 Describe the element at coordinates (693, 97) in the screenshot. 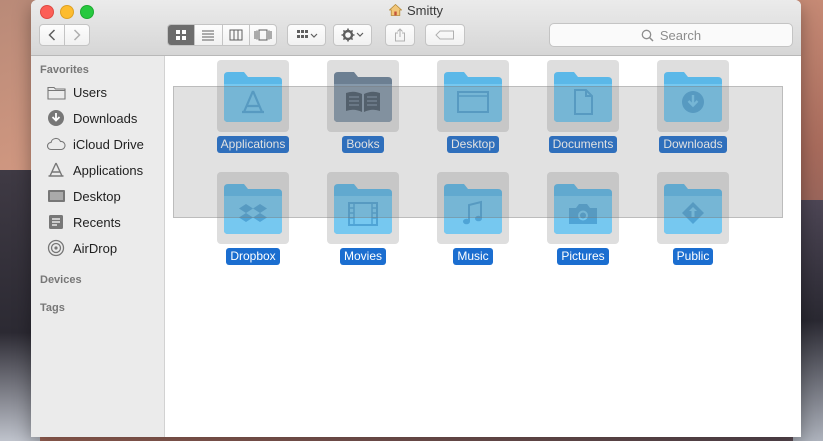

I see `downloads-folder-icon` at that location.